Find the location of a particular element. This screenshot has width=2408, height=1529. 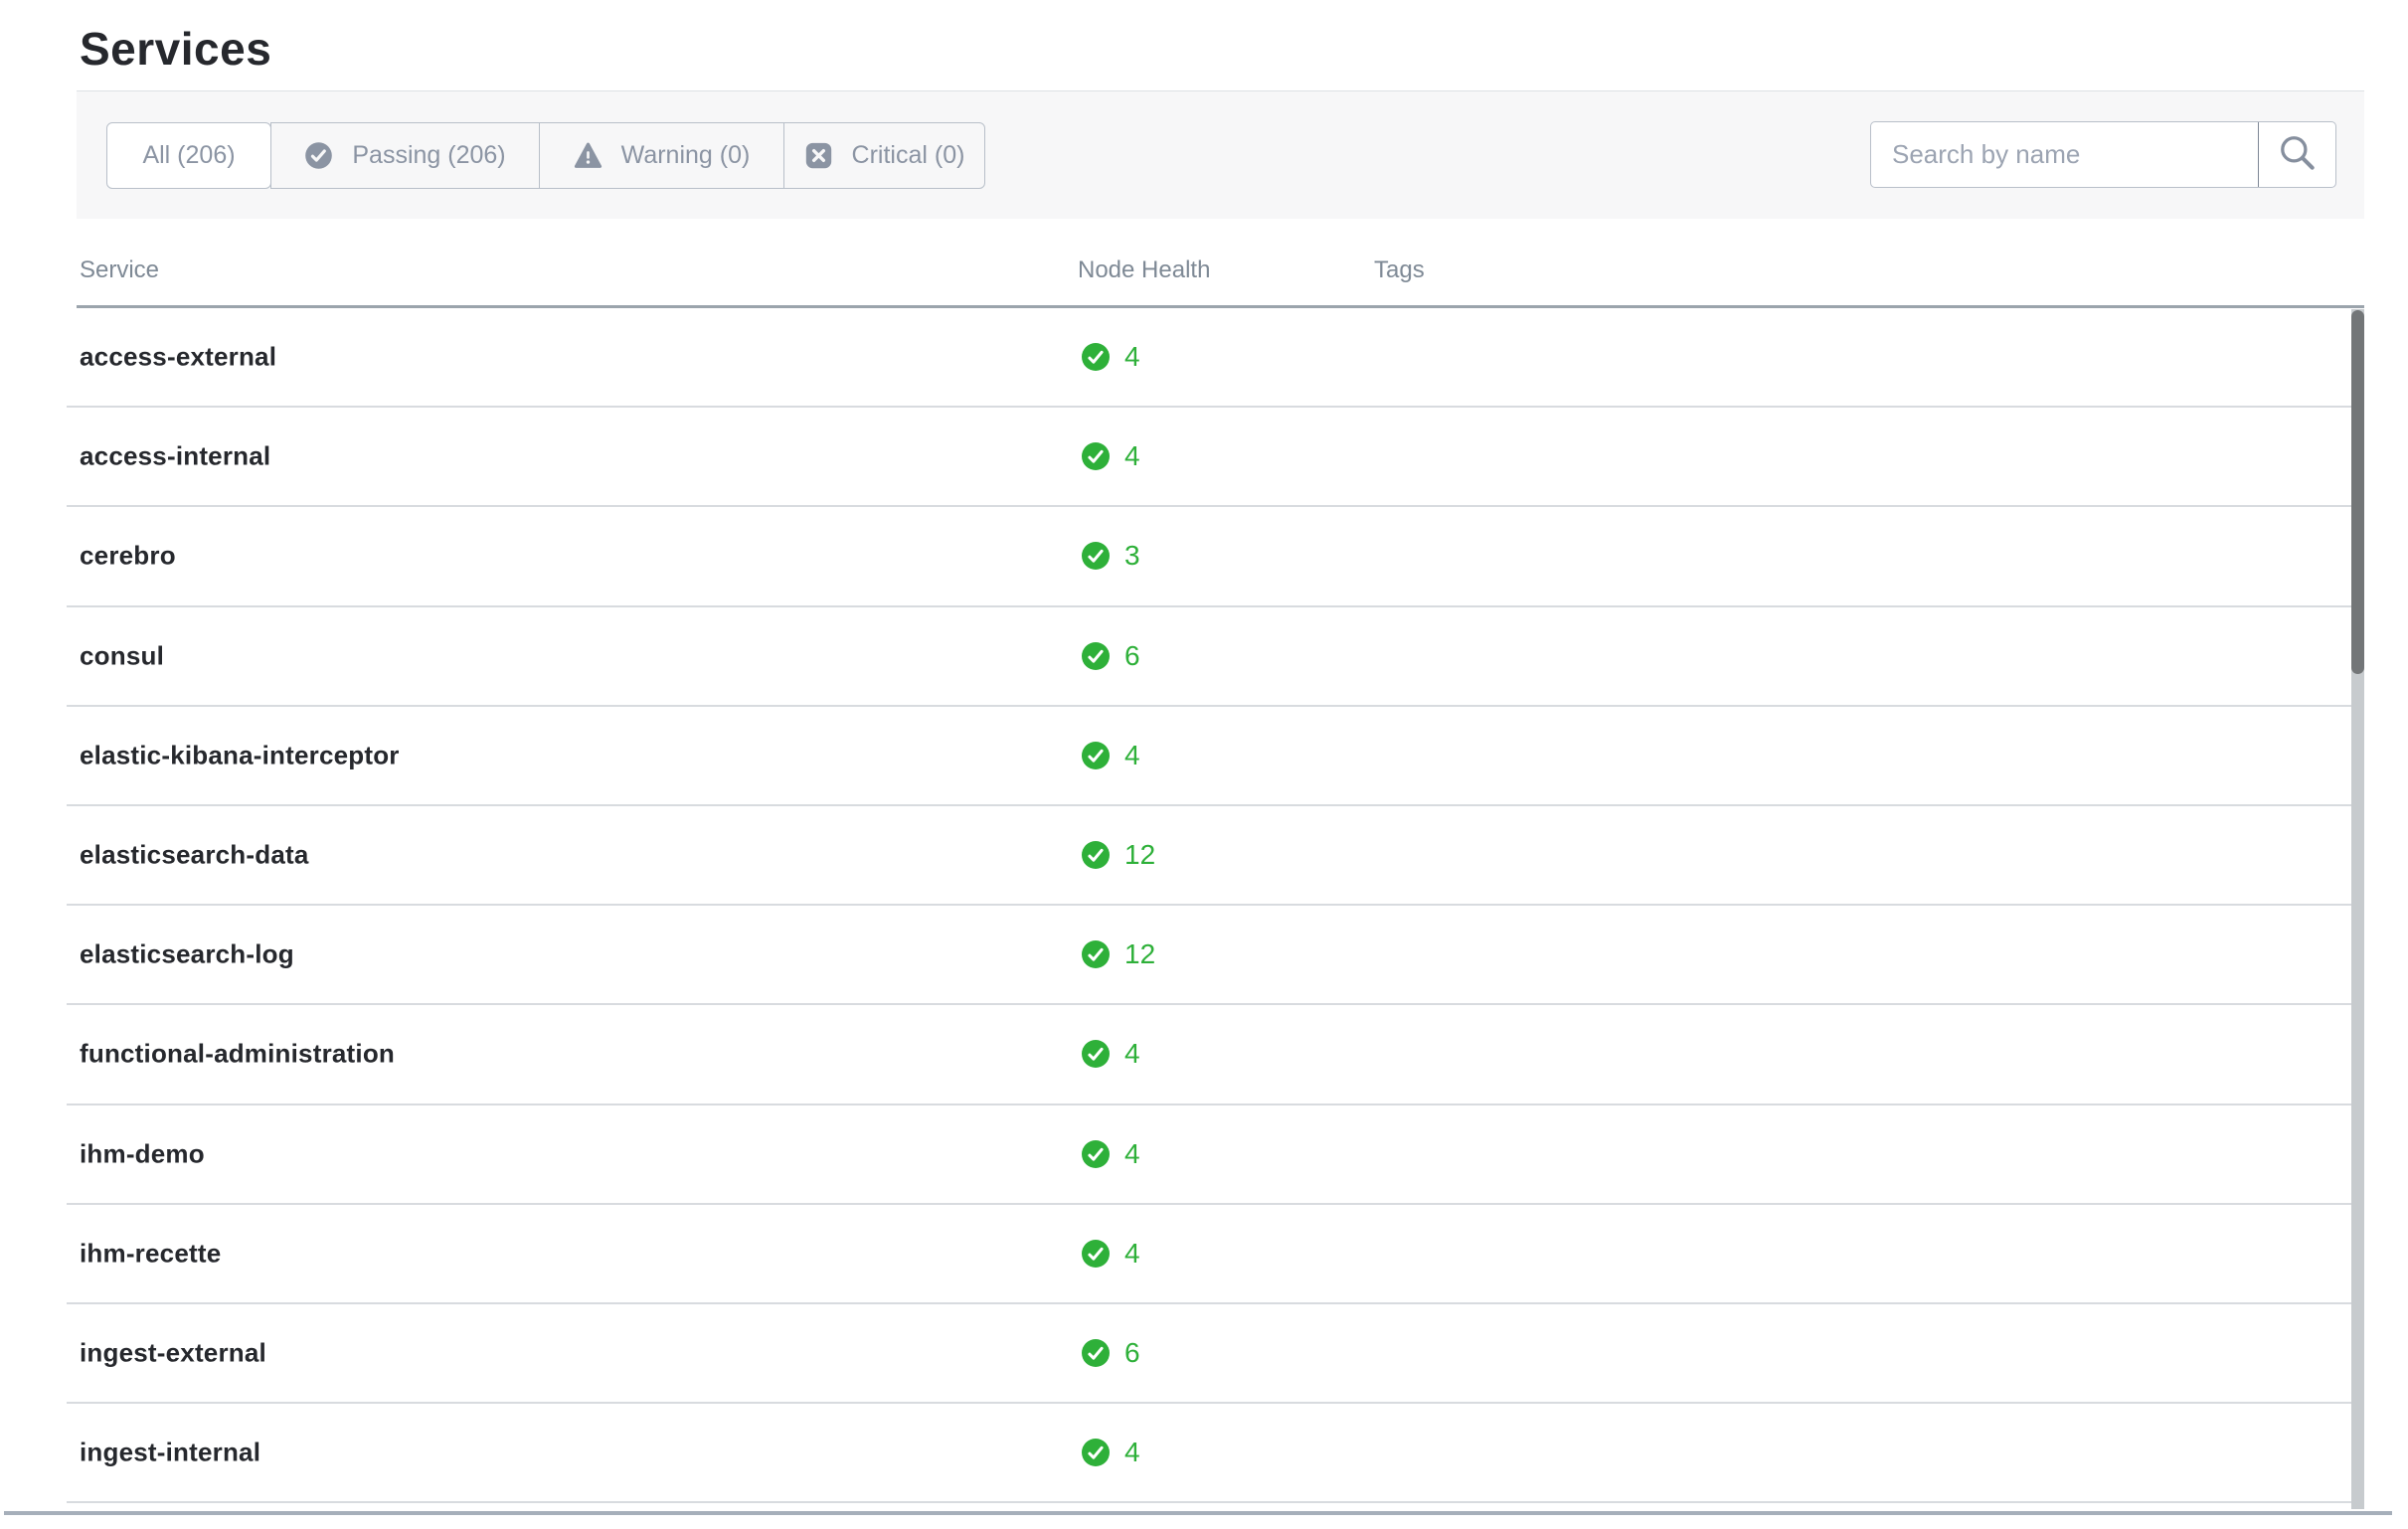

table-row: ingest-external 6 is located at coordinates (1209, 1354).